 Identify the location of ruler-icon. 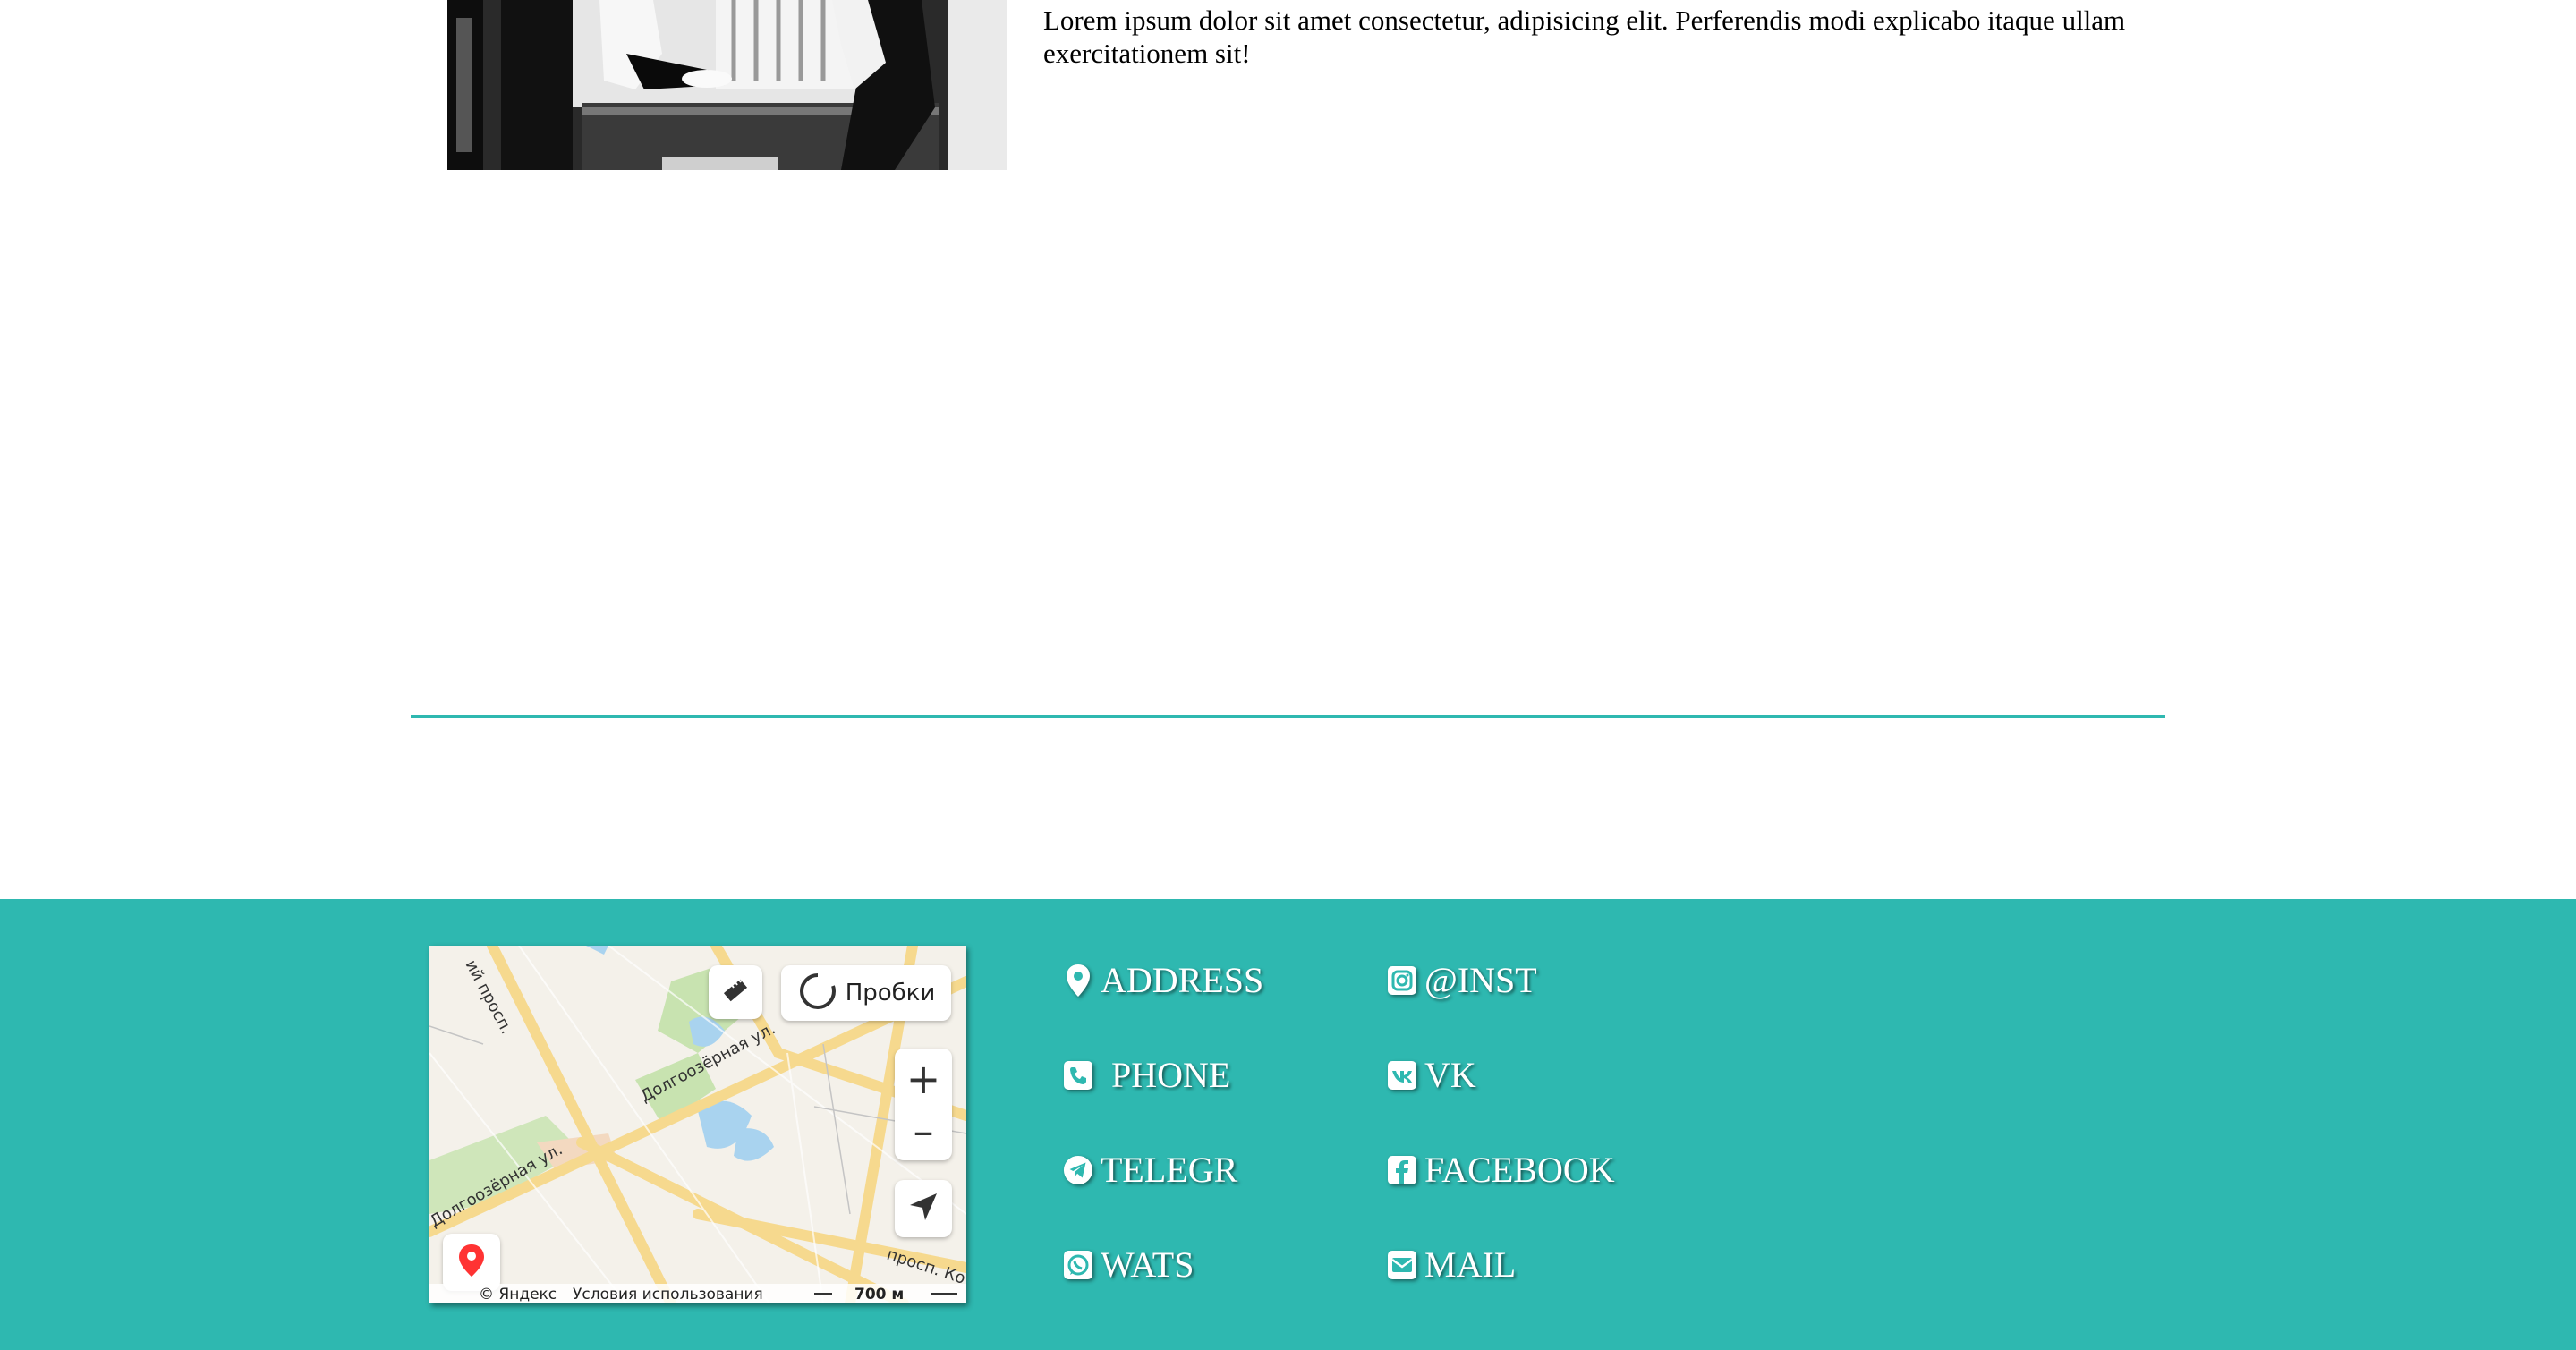
(735, 992).